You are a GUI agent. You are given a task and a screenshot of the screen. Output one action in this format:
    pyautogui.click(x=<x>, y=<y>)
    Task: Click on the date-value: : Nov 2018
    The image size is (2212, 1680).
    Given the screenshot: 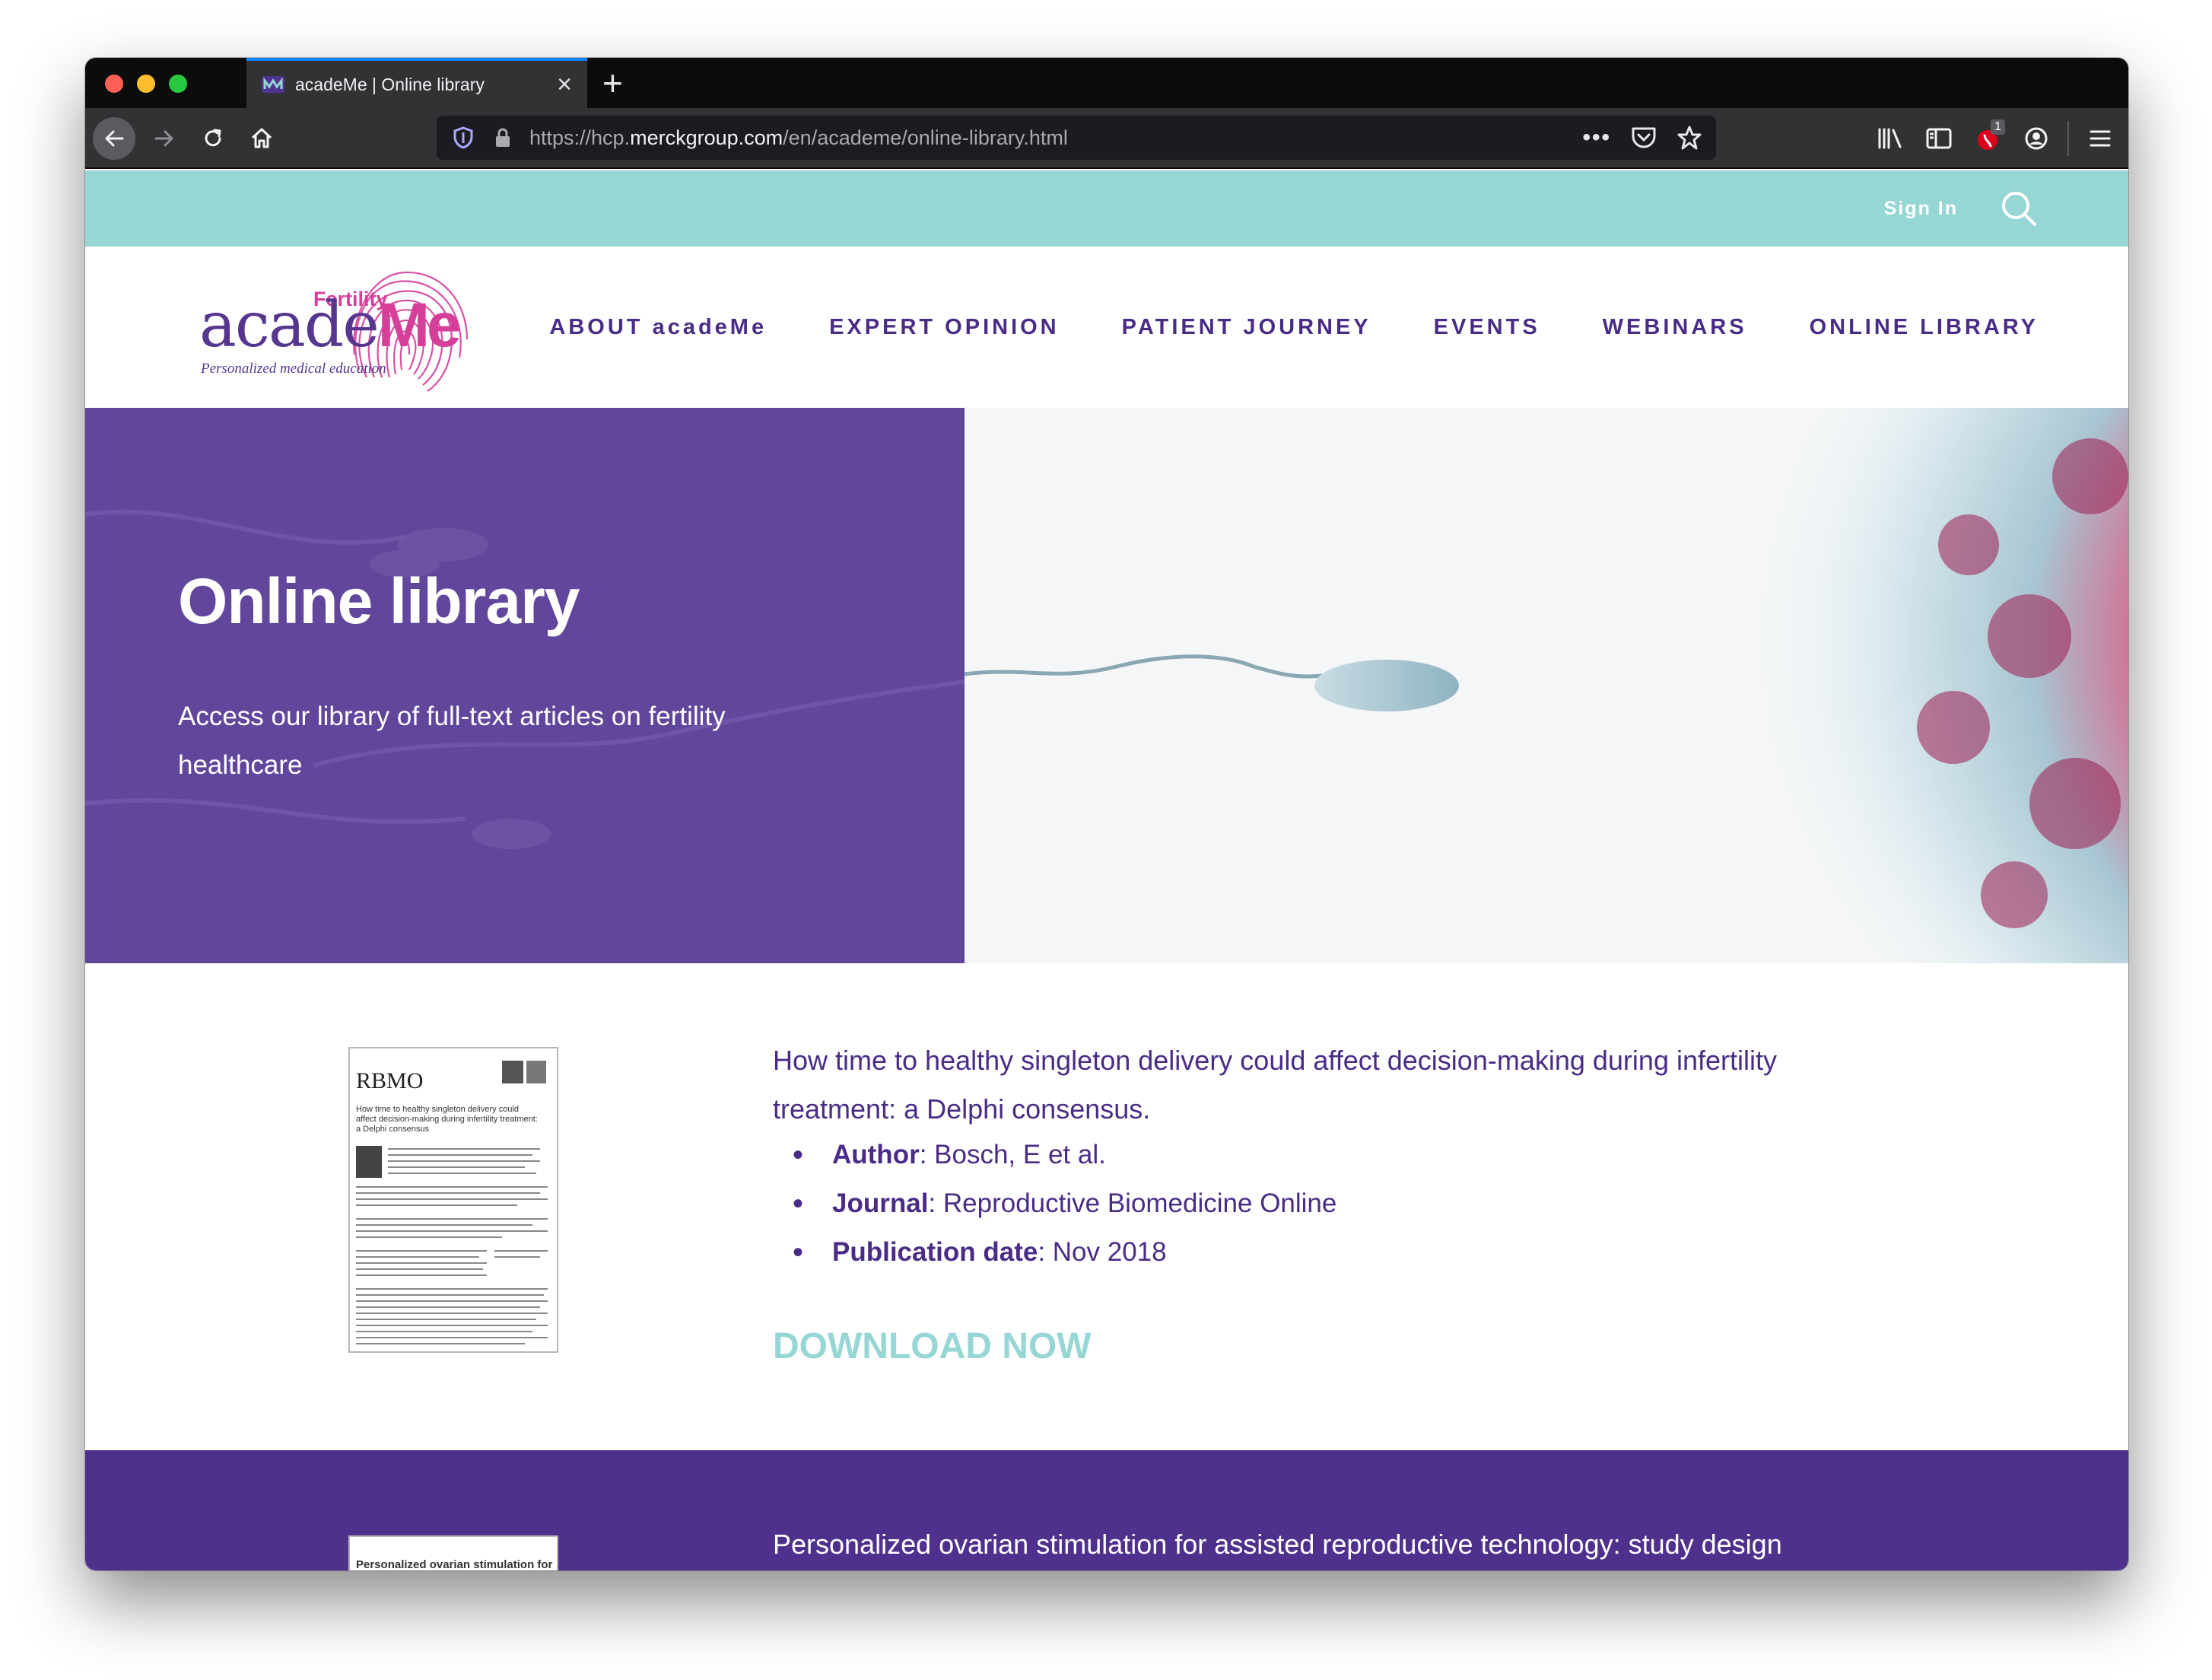 What is the action you would take?
    pyautogui.click(x=1103, y=1252)
    